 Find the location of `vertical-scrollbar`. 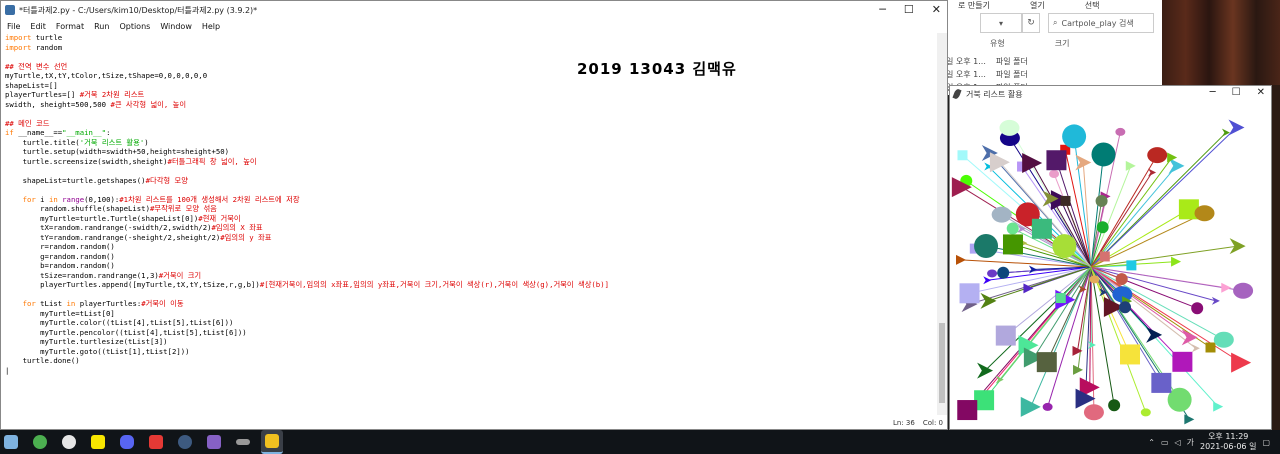

vertical-scrollbar is located at coordinates (942, 224).